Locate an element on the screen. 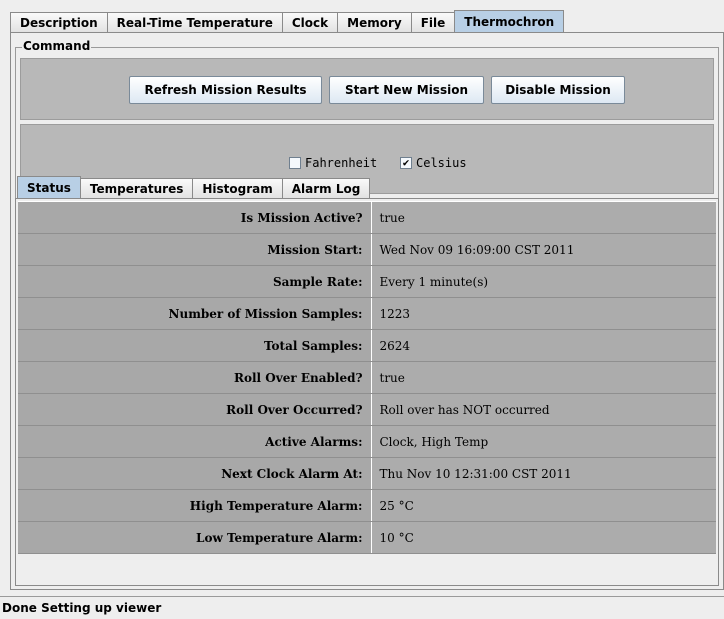  table-row: Active Alarms: Clock, High Temp is located at coordinates (367, 441).